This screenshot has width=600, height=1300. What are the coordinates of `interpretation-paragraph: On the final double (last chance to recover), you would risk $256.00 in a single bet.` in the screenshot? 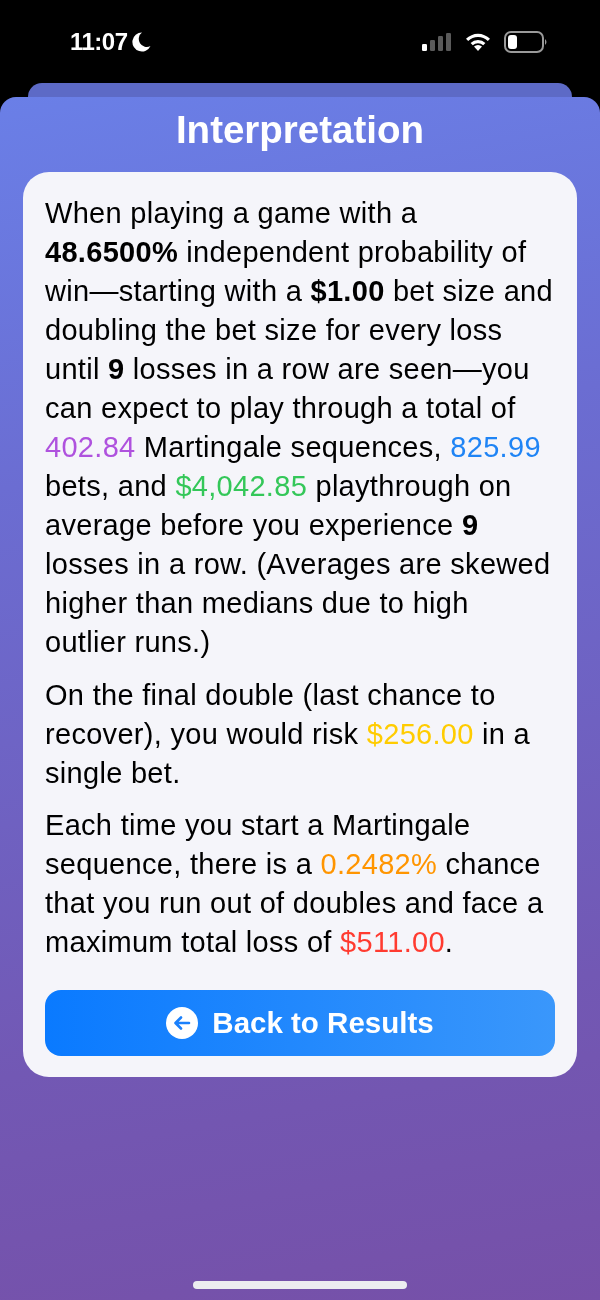 It's located at (288, 734).